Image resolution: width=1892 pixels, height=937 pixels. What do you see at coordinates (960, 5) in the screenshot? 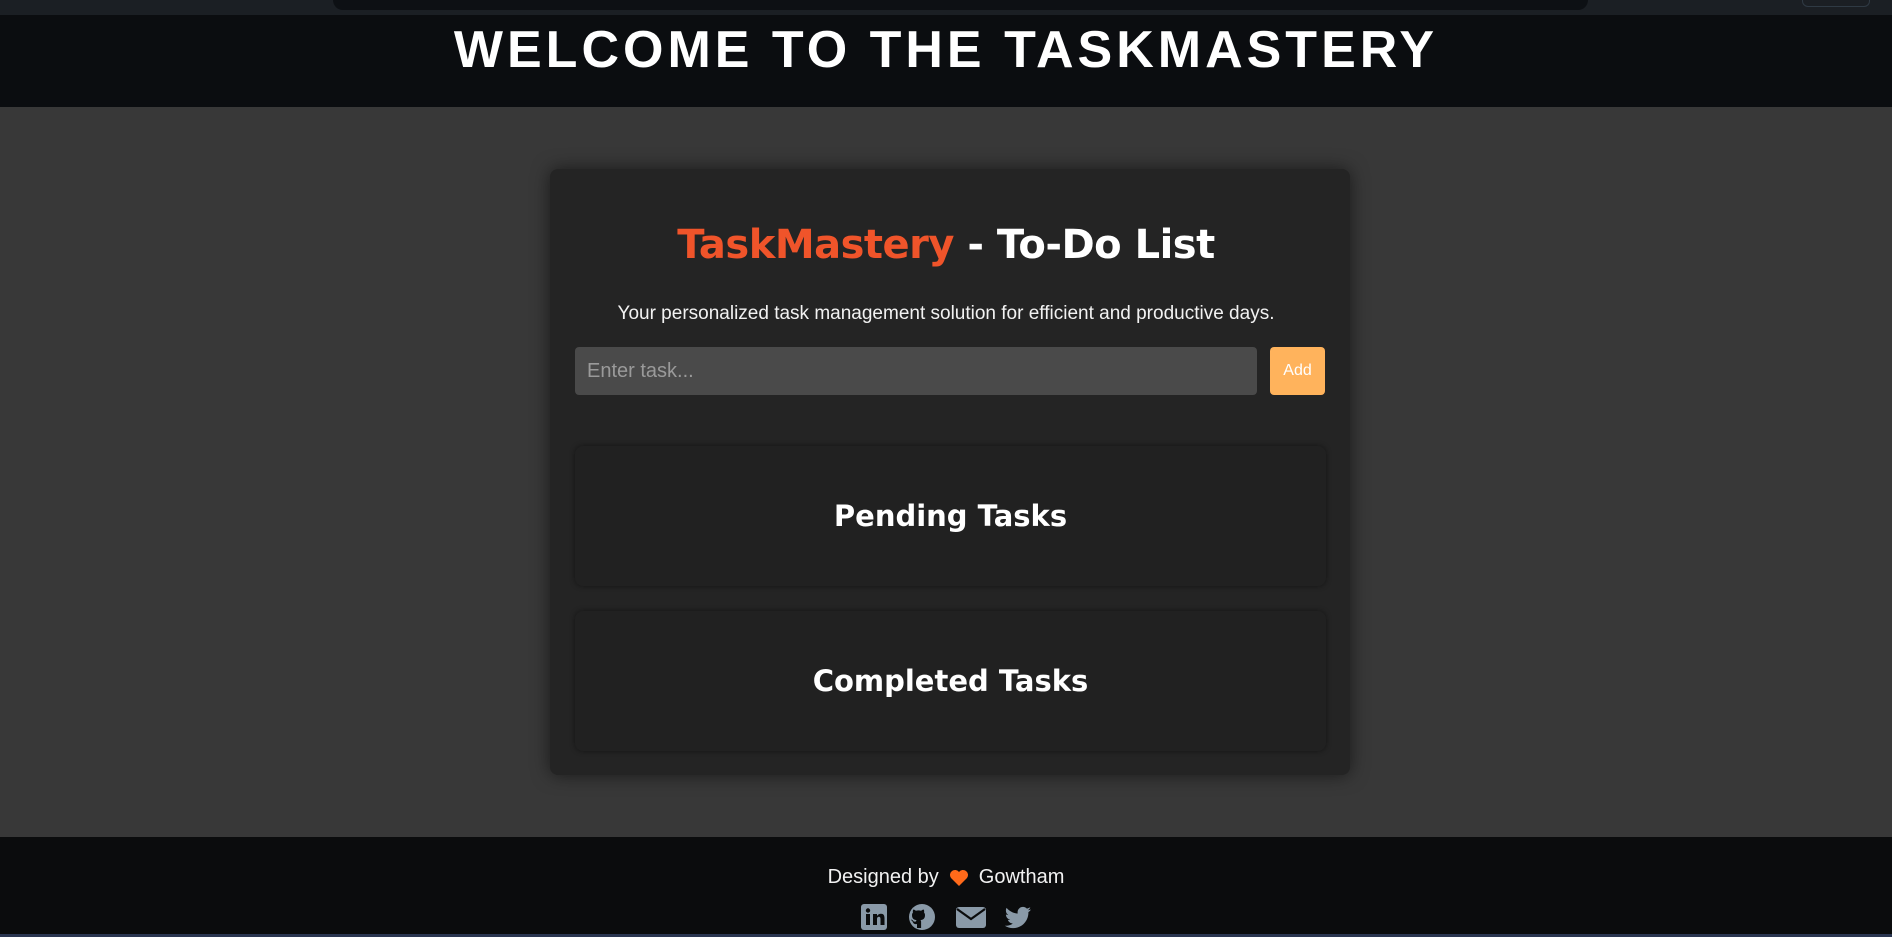
I see `address-bar-remnant` at bounding box center [960, 5].